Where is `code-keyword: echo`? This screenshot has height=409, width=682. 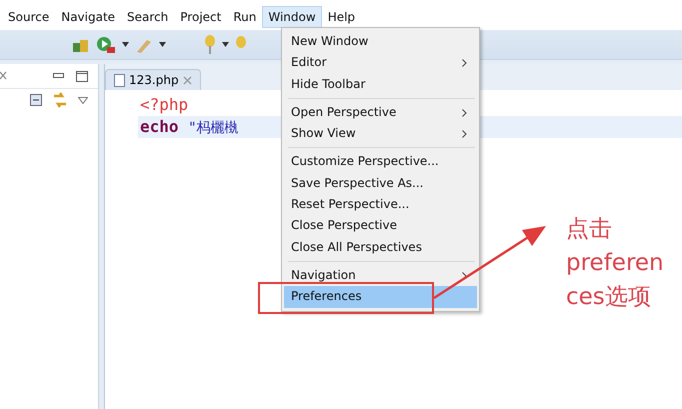
code-keyword: echo is located at coordinates (159, 126).